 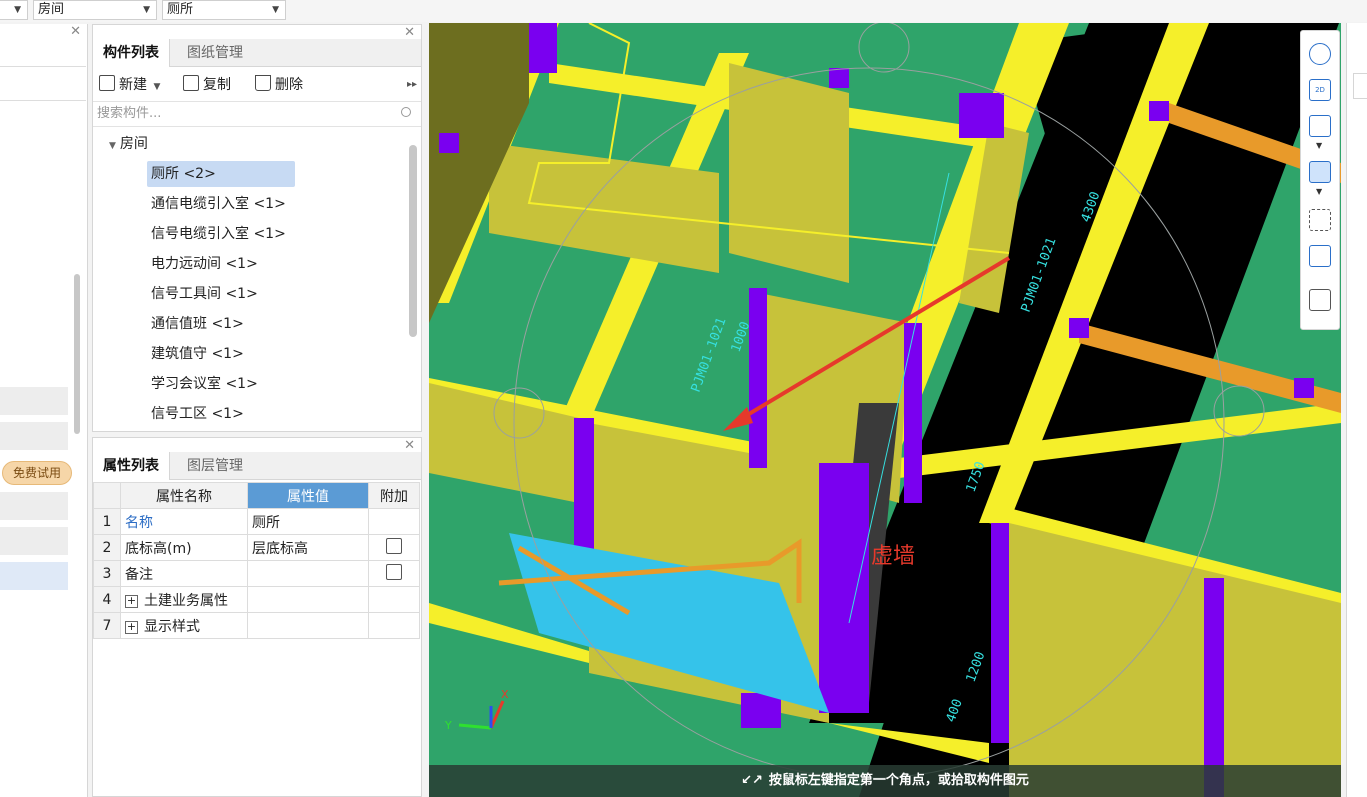 I want to click on tree-item: 厕所 <2>, so click(x=221, y=174).